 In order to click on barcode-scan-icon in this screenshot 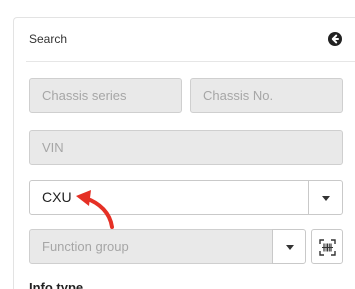, I will do `click(327, 247)`.